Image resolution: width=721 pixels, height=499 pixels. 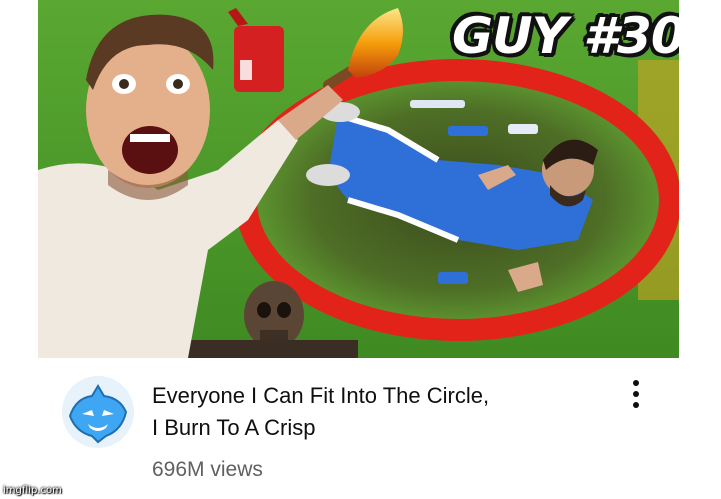 I want to click on wolf-mascot-icon, so click(x=98, y=412).